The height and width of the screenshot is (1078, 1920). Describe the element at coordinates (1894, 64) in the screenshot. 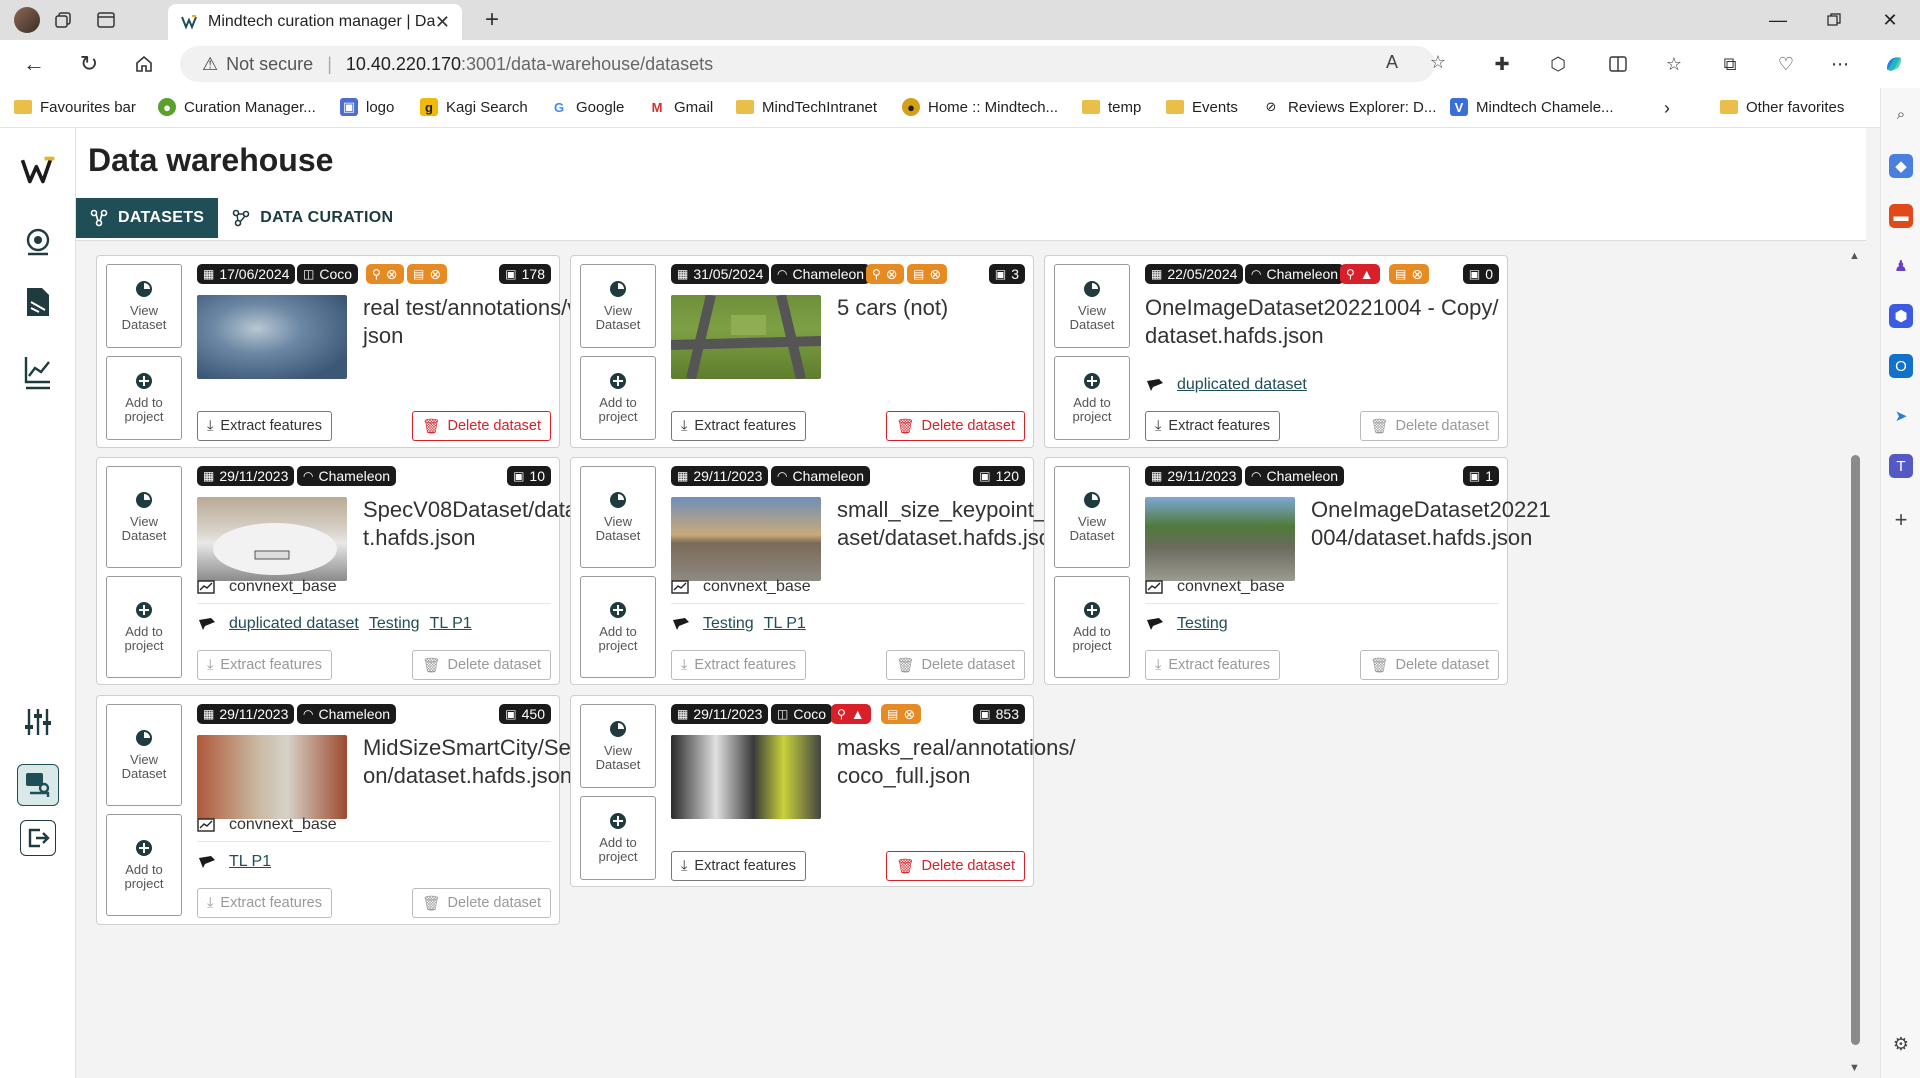

I see `copilot-icon` at that location.